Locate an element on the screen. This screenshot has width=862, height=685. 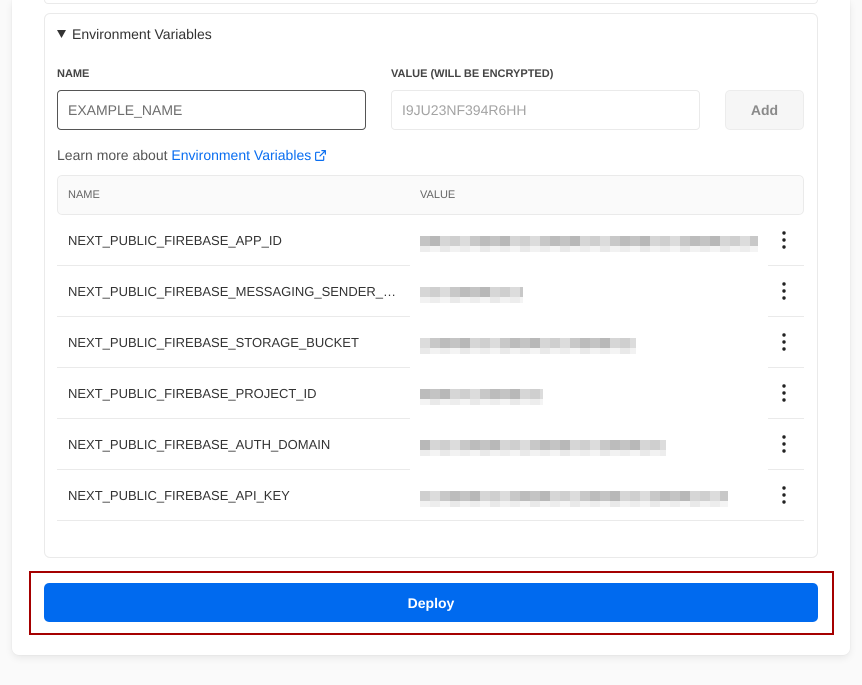
column-header: VALUE is located at coordinates (437, 195).